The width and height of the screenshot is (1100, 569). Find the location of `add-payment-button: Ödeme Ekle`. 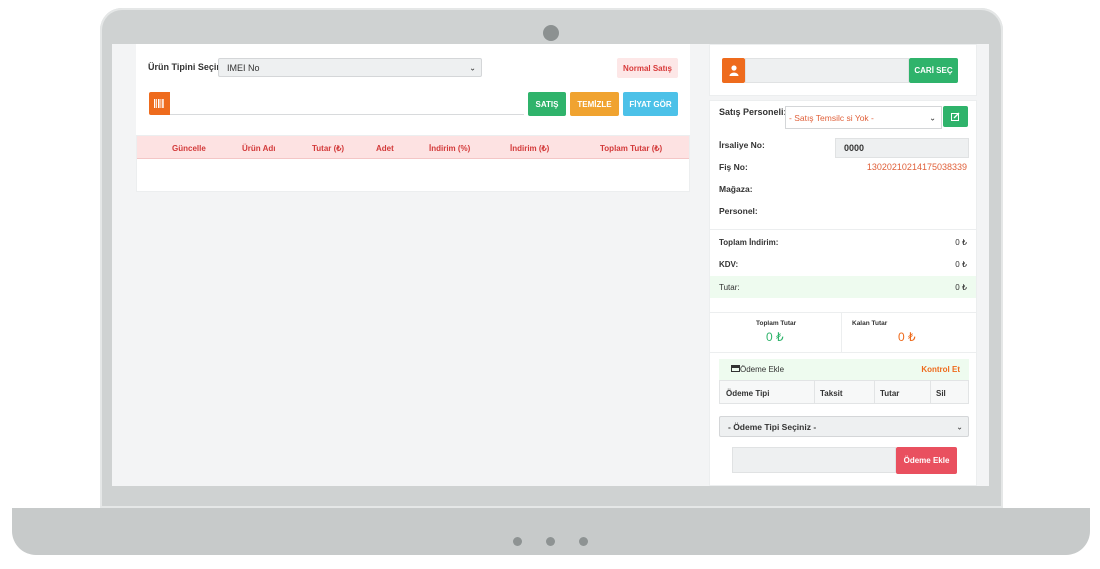

add-payment-button: Ödeme Ekle is located at coordinates (926, 460).